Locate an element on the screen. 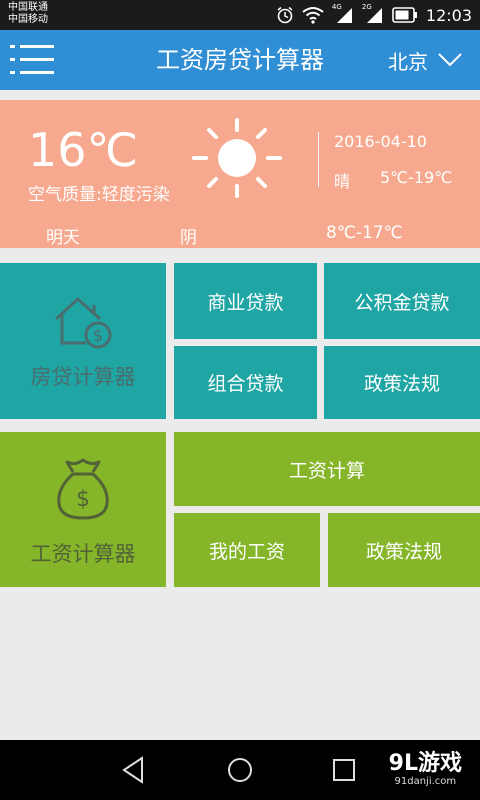 The height and width of the screenshot is (800, 480). status-time: 12:03 is located at coordinates (448, 15).